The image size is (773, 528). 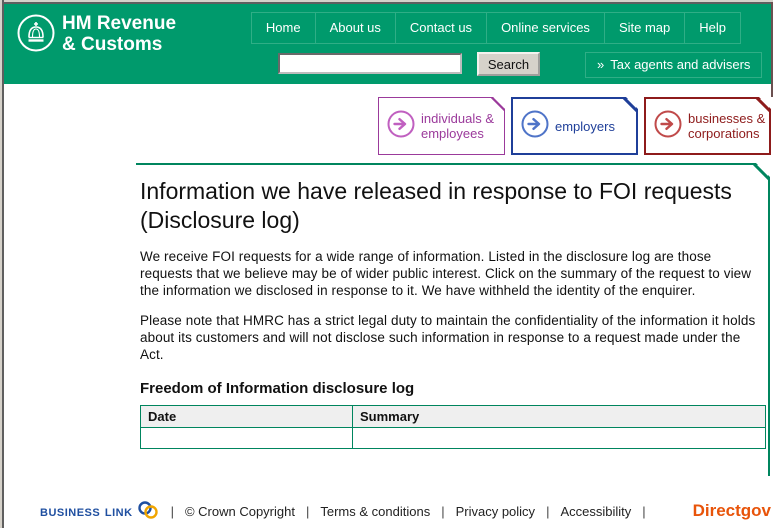 I want to click on hmrc-logo-text: HM Revenue & Customs, so click(x=119, y=34).